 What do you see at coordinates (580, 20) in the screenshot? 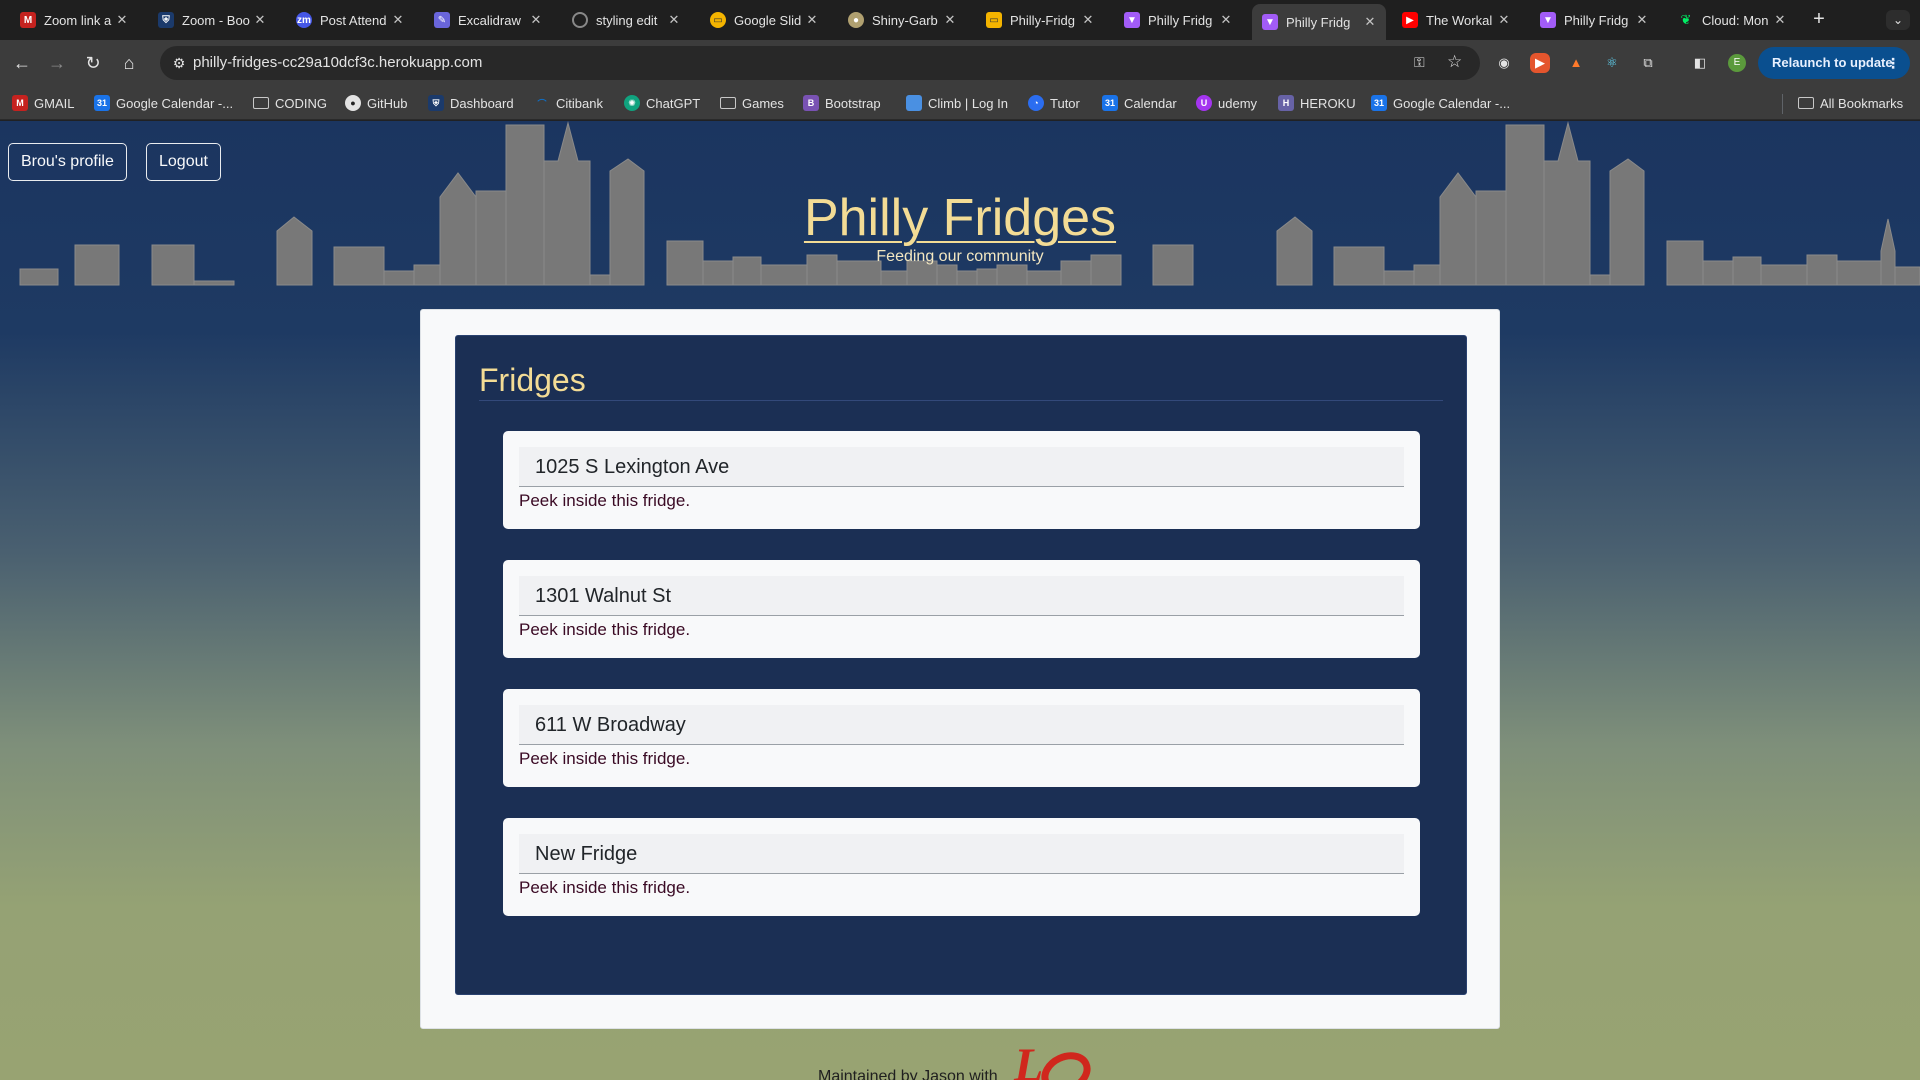
I see `loading-icon` at bounding box center [580, 20].